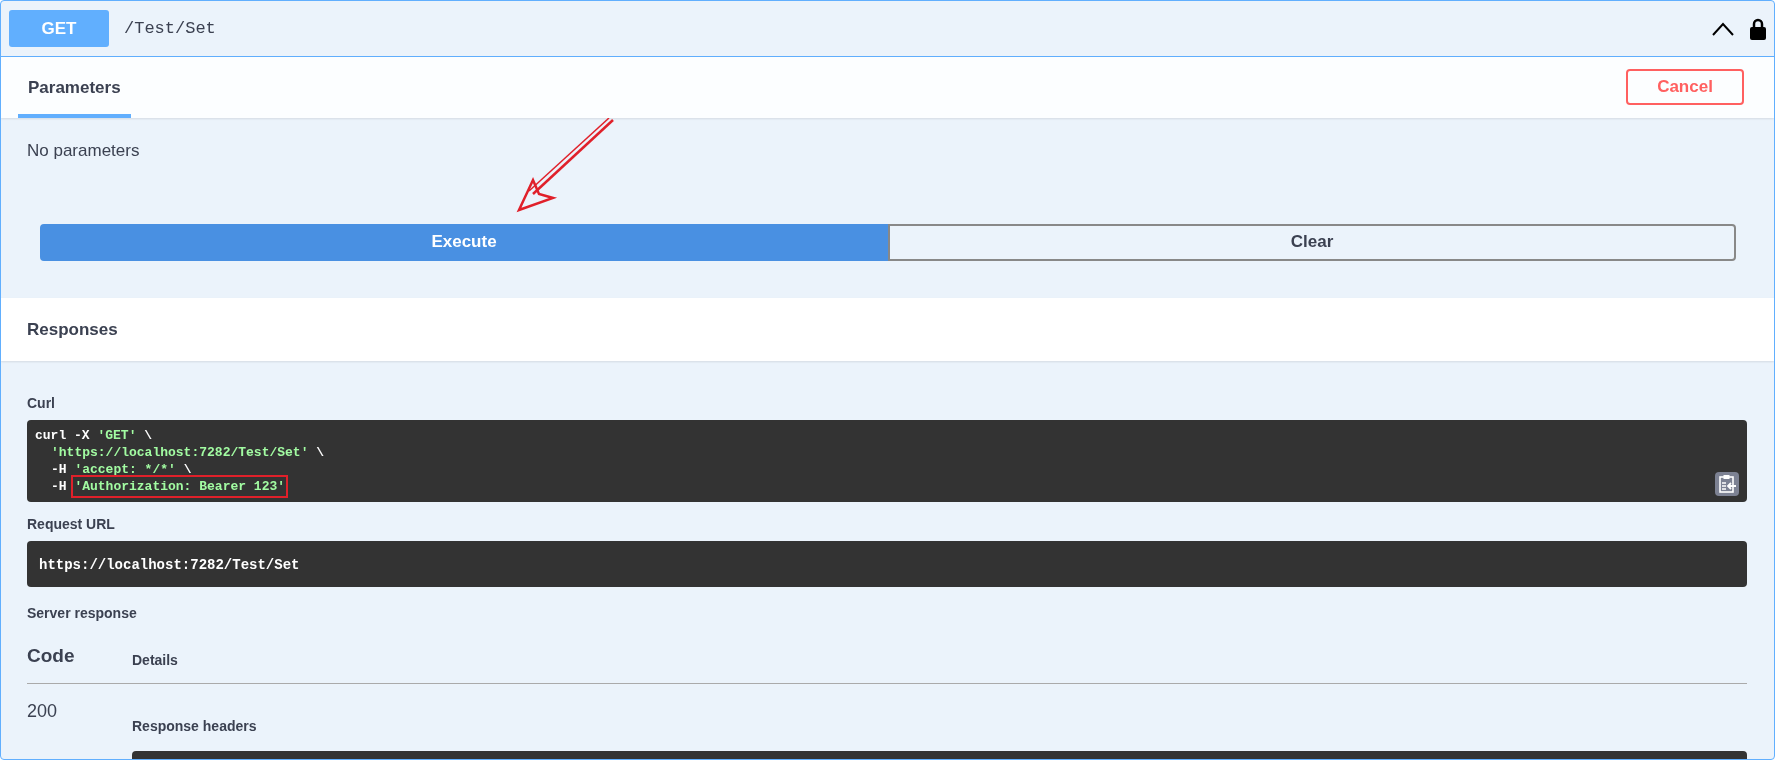  What do you see at coordinates (169, 565) in the screenshot?
I see `url-text: https://localhost:7282/Test/Set` at bounding box center [169, 565].